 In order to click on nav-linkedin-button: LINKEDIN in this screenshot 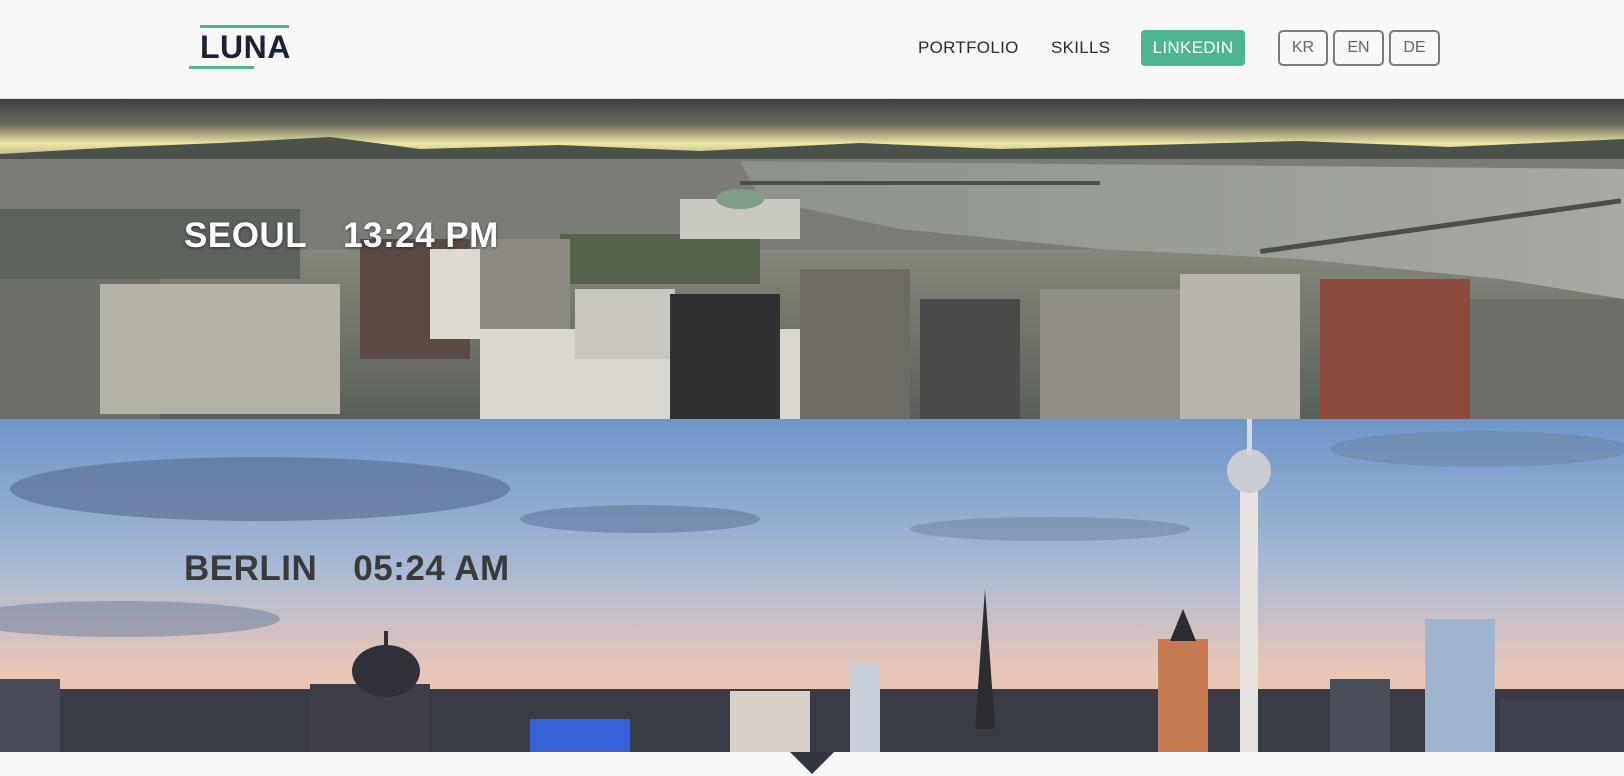, I will do `click(1193, 48)`.